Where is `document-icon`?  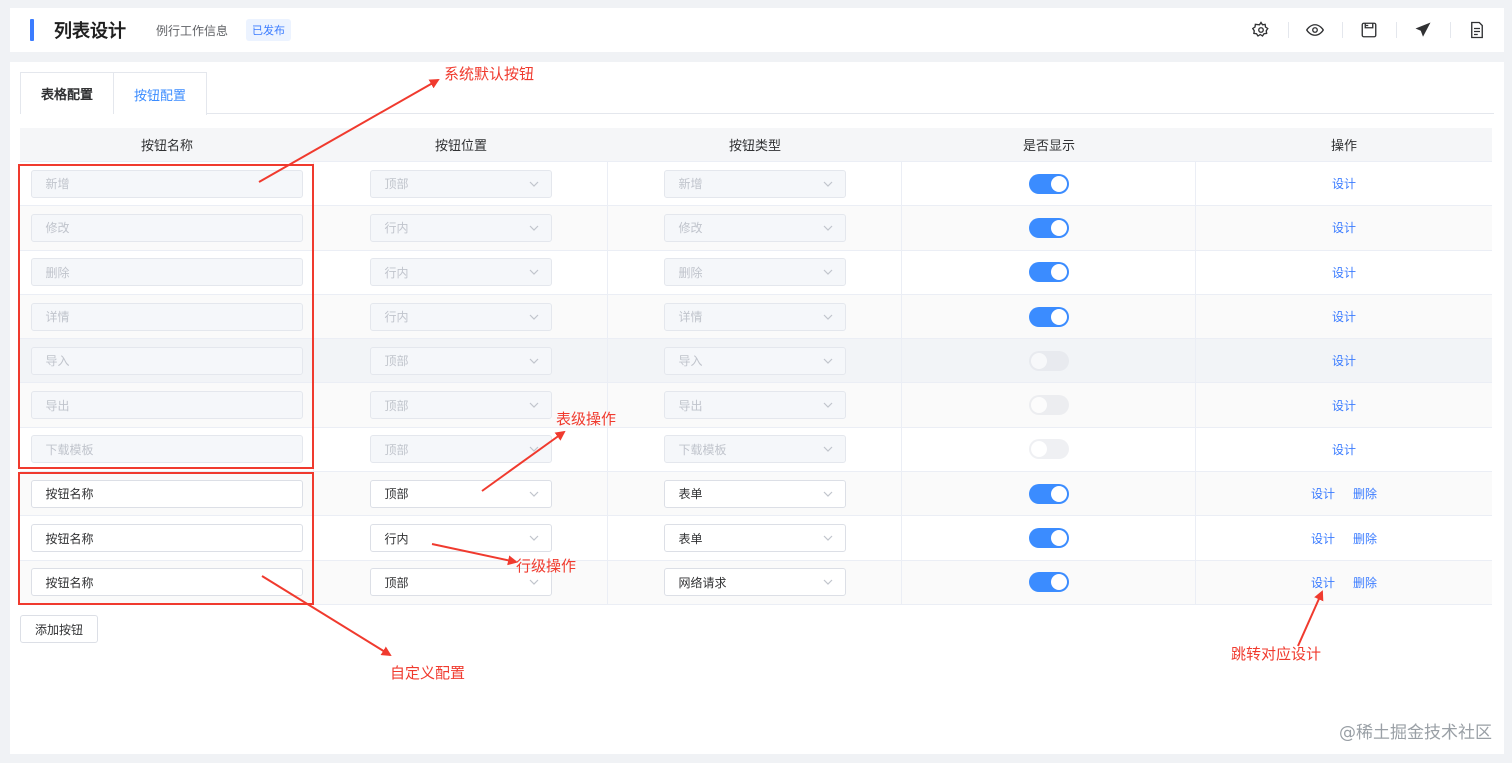
document-icon is located at coordinates (1477, 30).